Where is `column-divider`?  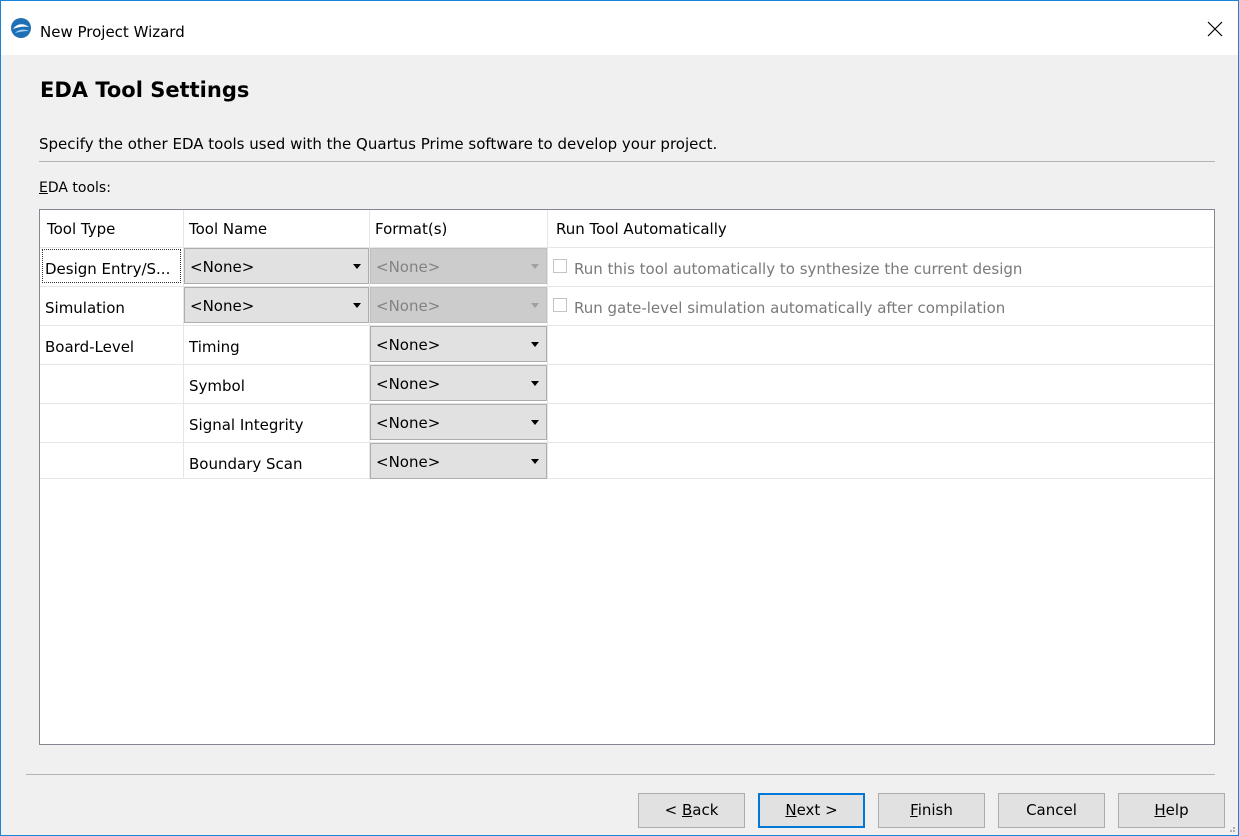
column-divider is located at coordinates (547, 344).